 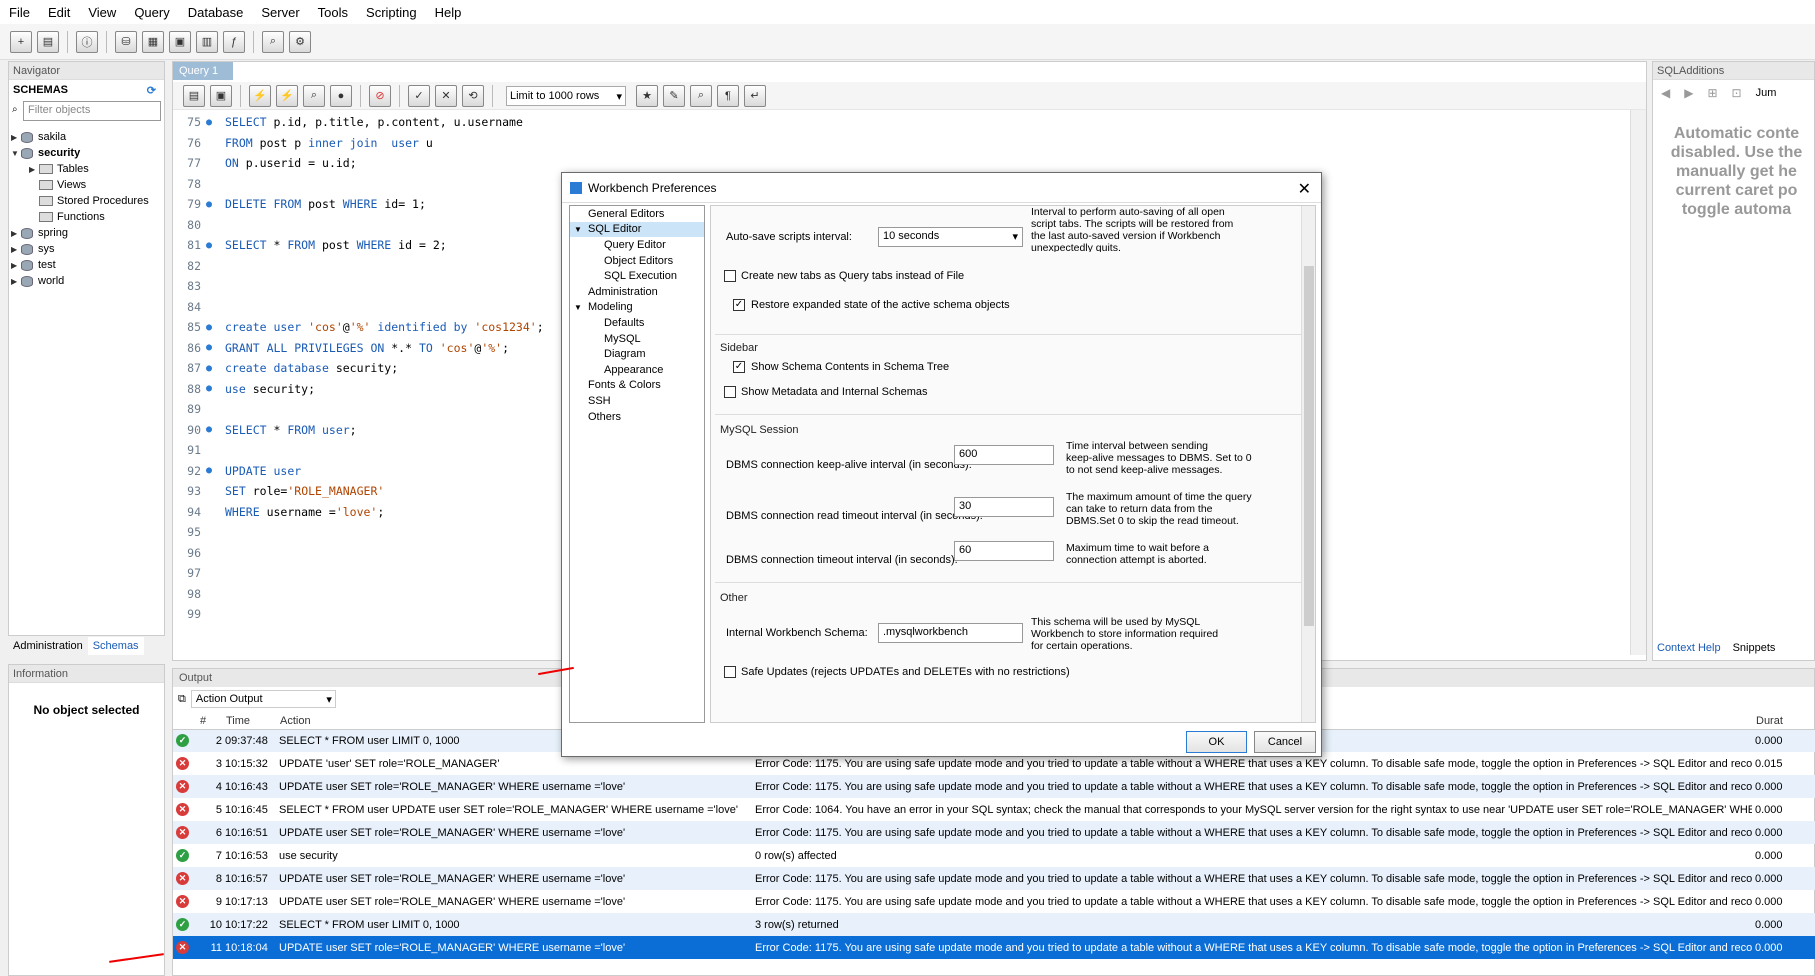 I want to click on safe-updates-checkbox, so click(x=730, y=672).